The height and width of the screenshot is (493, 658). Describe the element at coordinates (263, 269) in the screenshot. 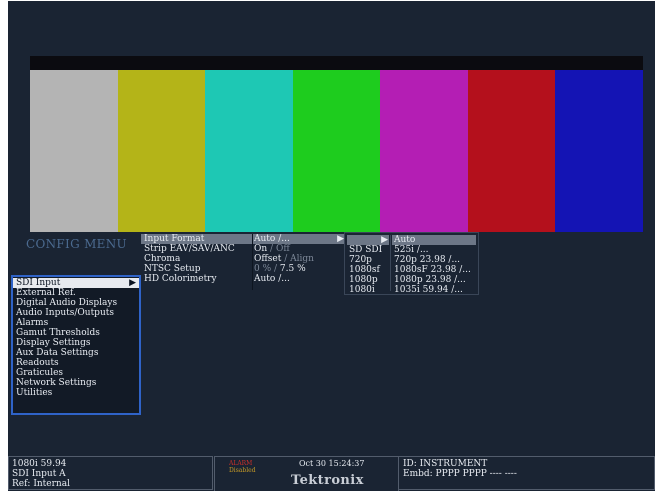

I see `value-inactive: 0 %` at that location.